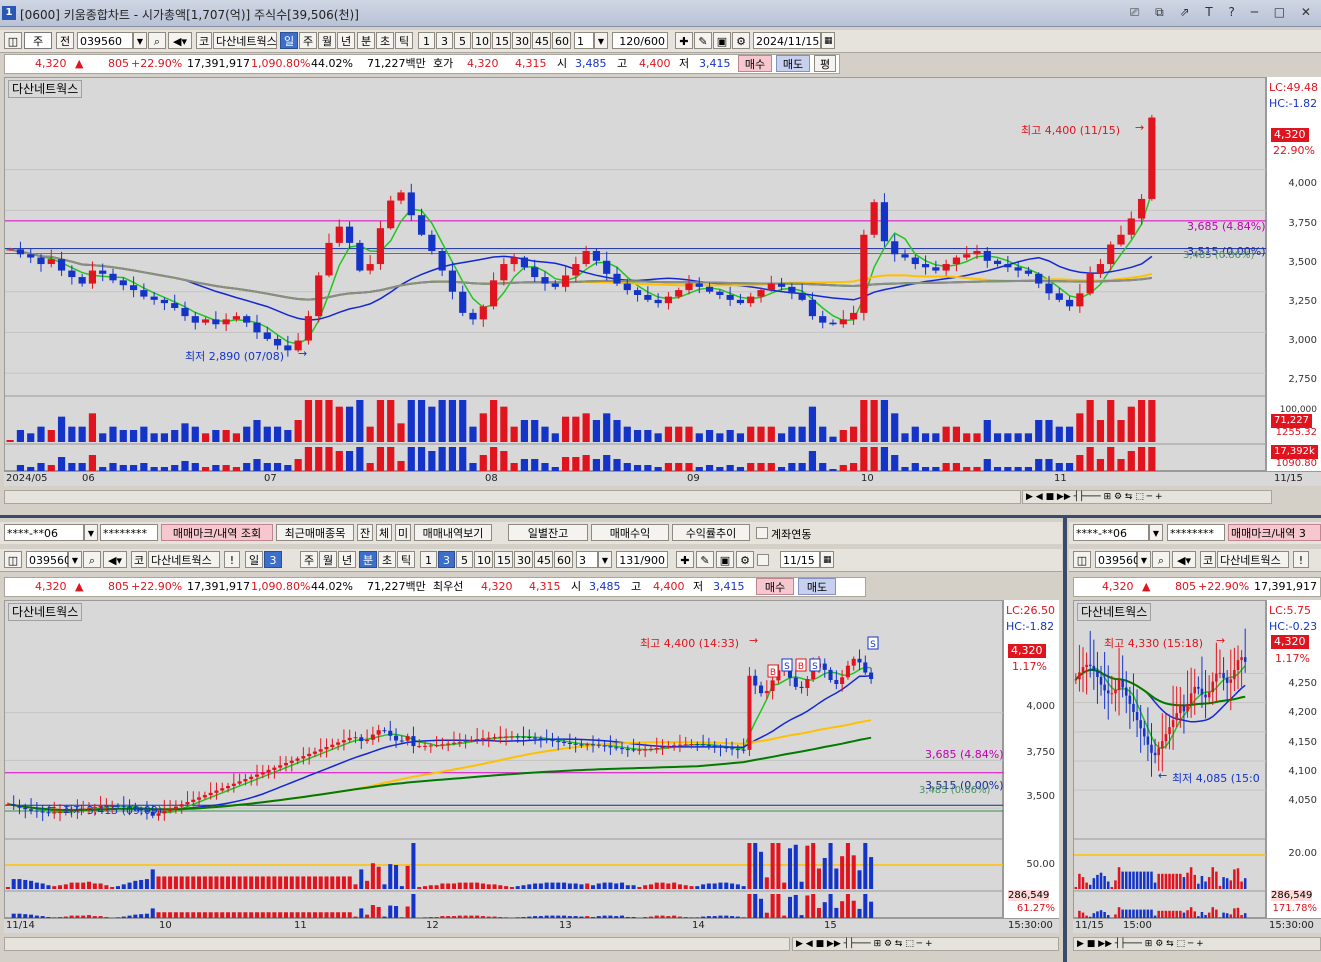 Image resolution: width=1321 pixels, height=962 pixels. I want to click on bl-unfilled-button: 미, so click(403, 532).